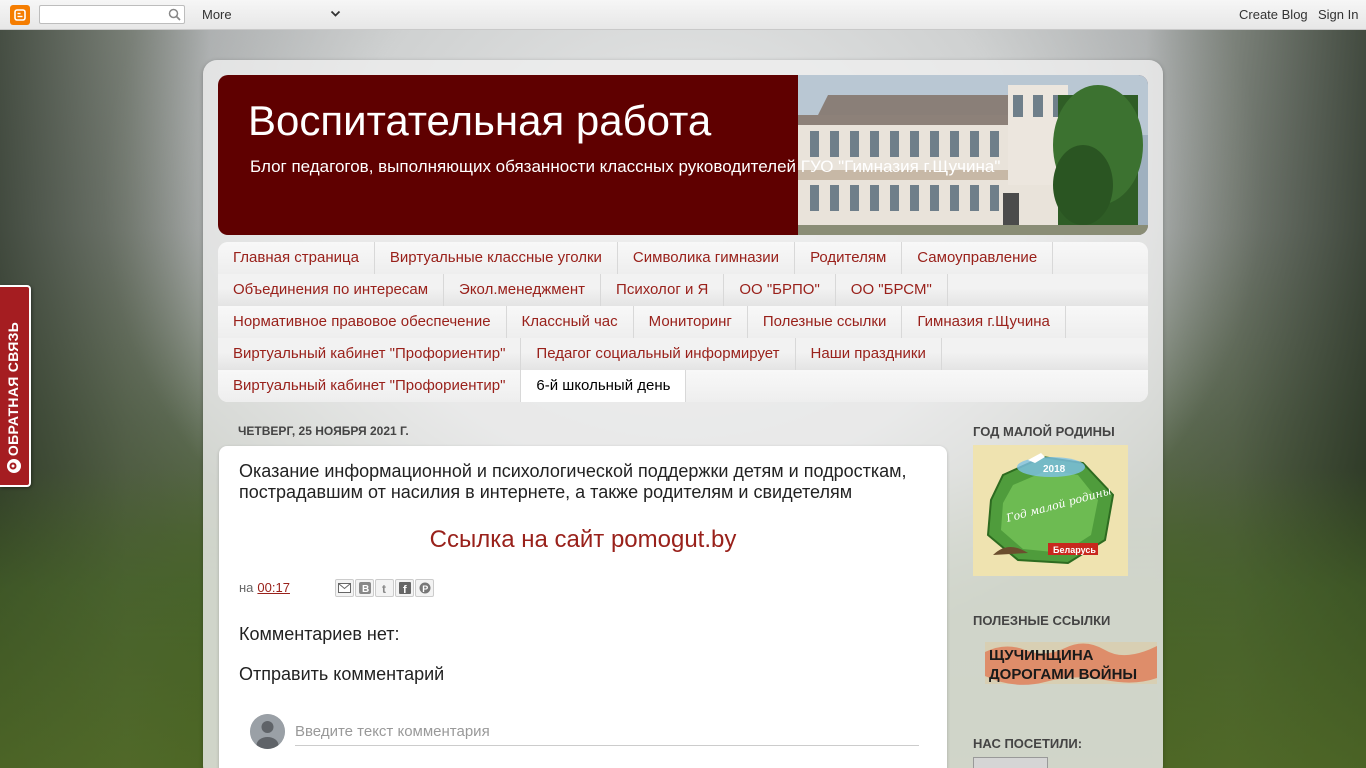 This screenshot has width=1366, height=768. What do you see at coordinates (1054, 469) in the screenshot?
I see `emblem-year-text: 2018` at bounding box center [1054, 469].